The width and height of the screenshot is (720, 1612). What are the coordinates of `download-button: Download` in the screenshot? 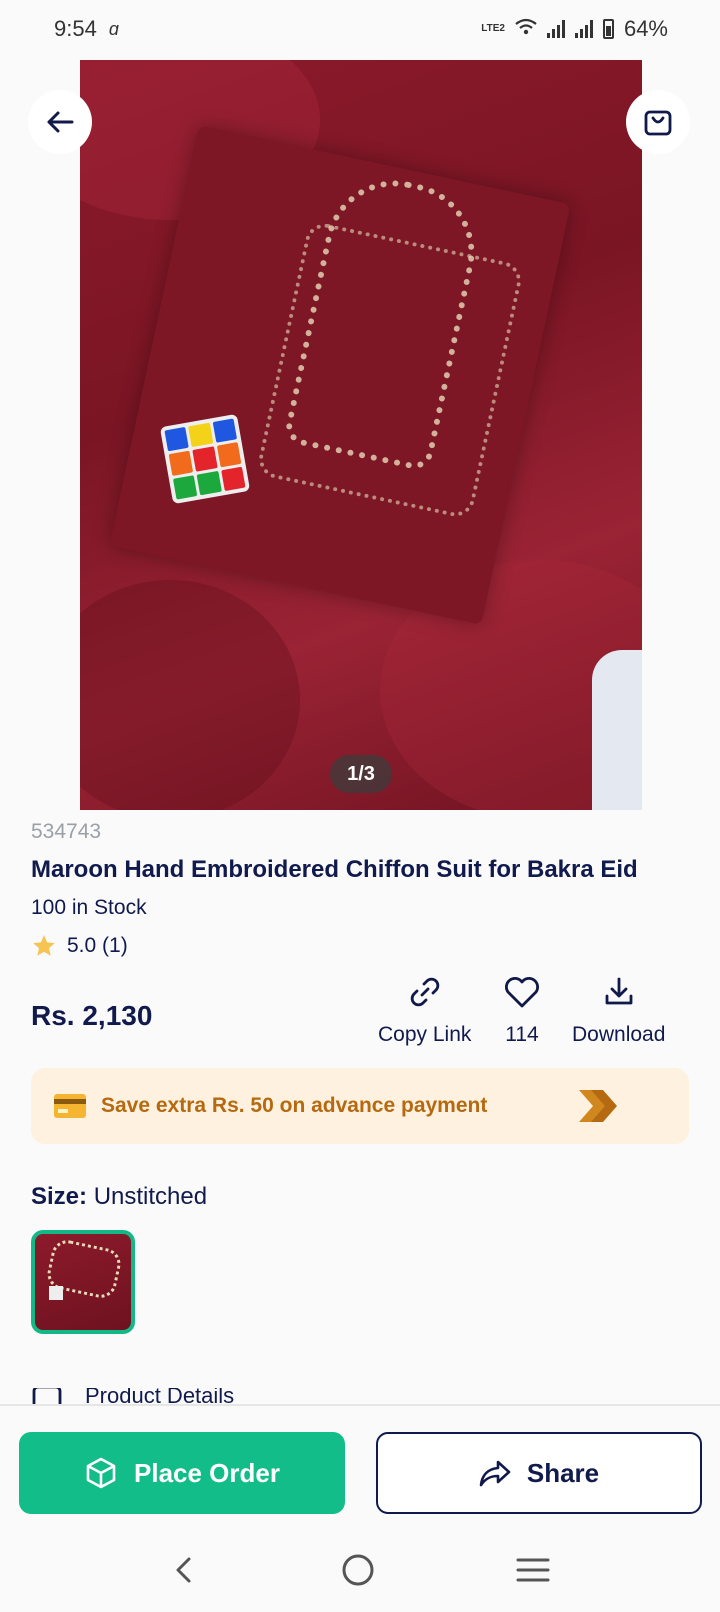 It's located at (618, 1011).